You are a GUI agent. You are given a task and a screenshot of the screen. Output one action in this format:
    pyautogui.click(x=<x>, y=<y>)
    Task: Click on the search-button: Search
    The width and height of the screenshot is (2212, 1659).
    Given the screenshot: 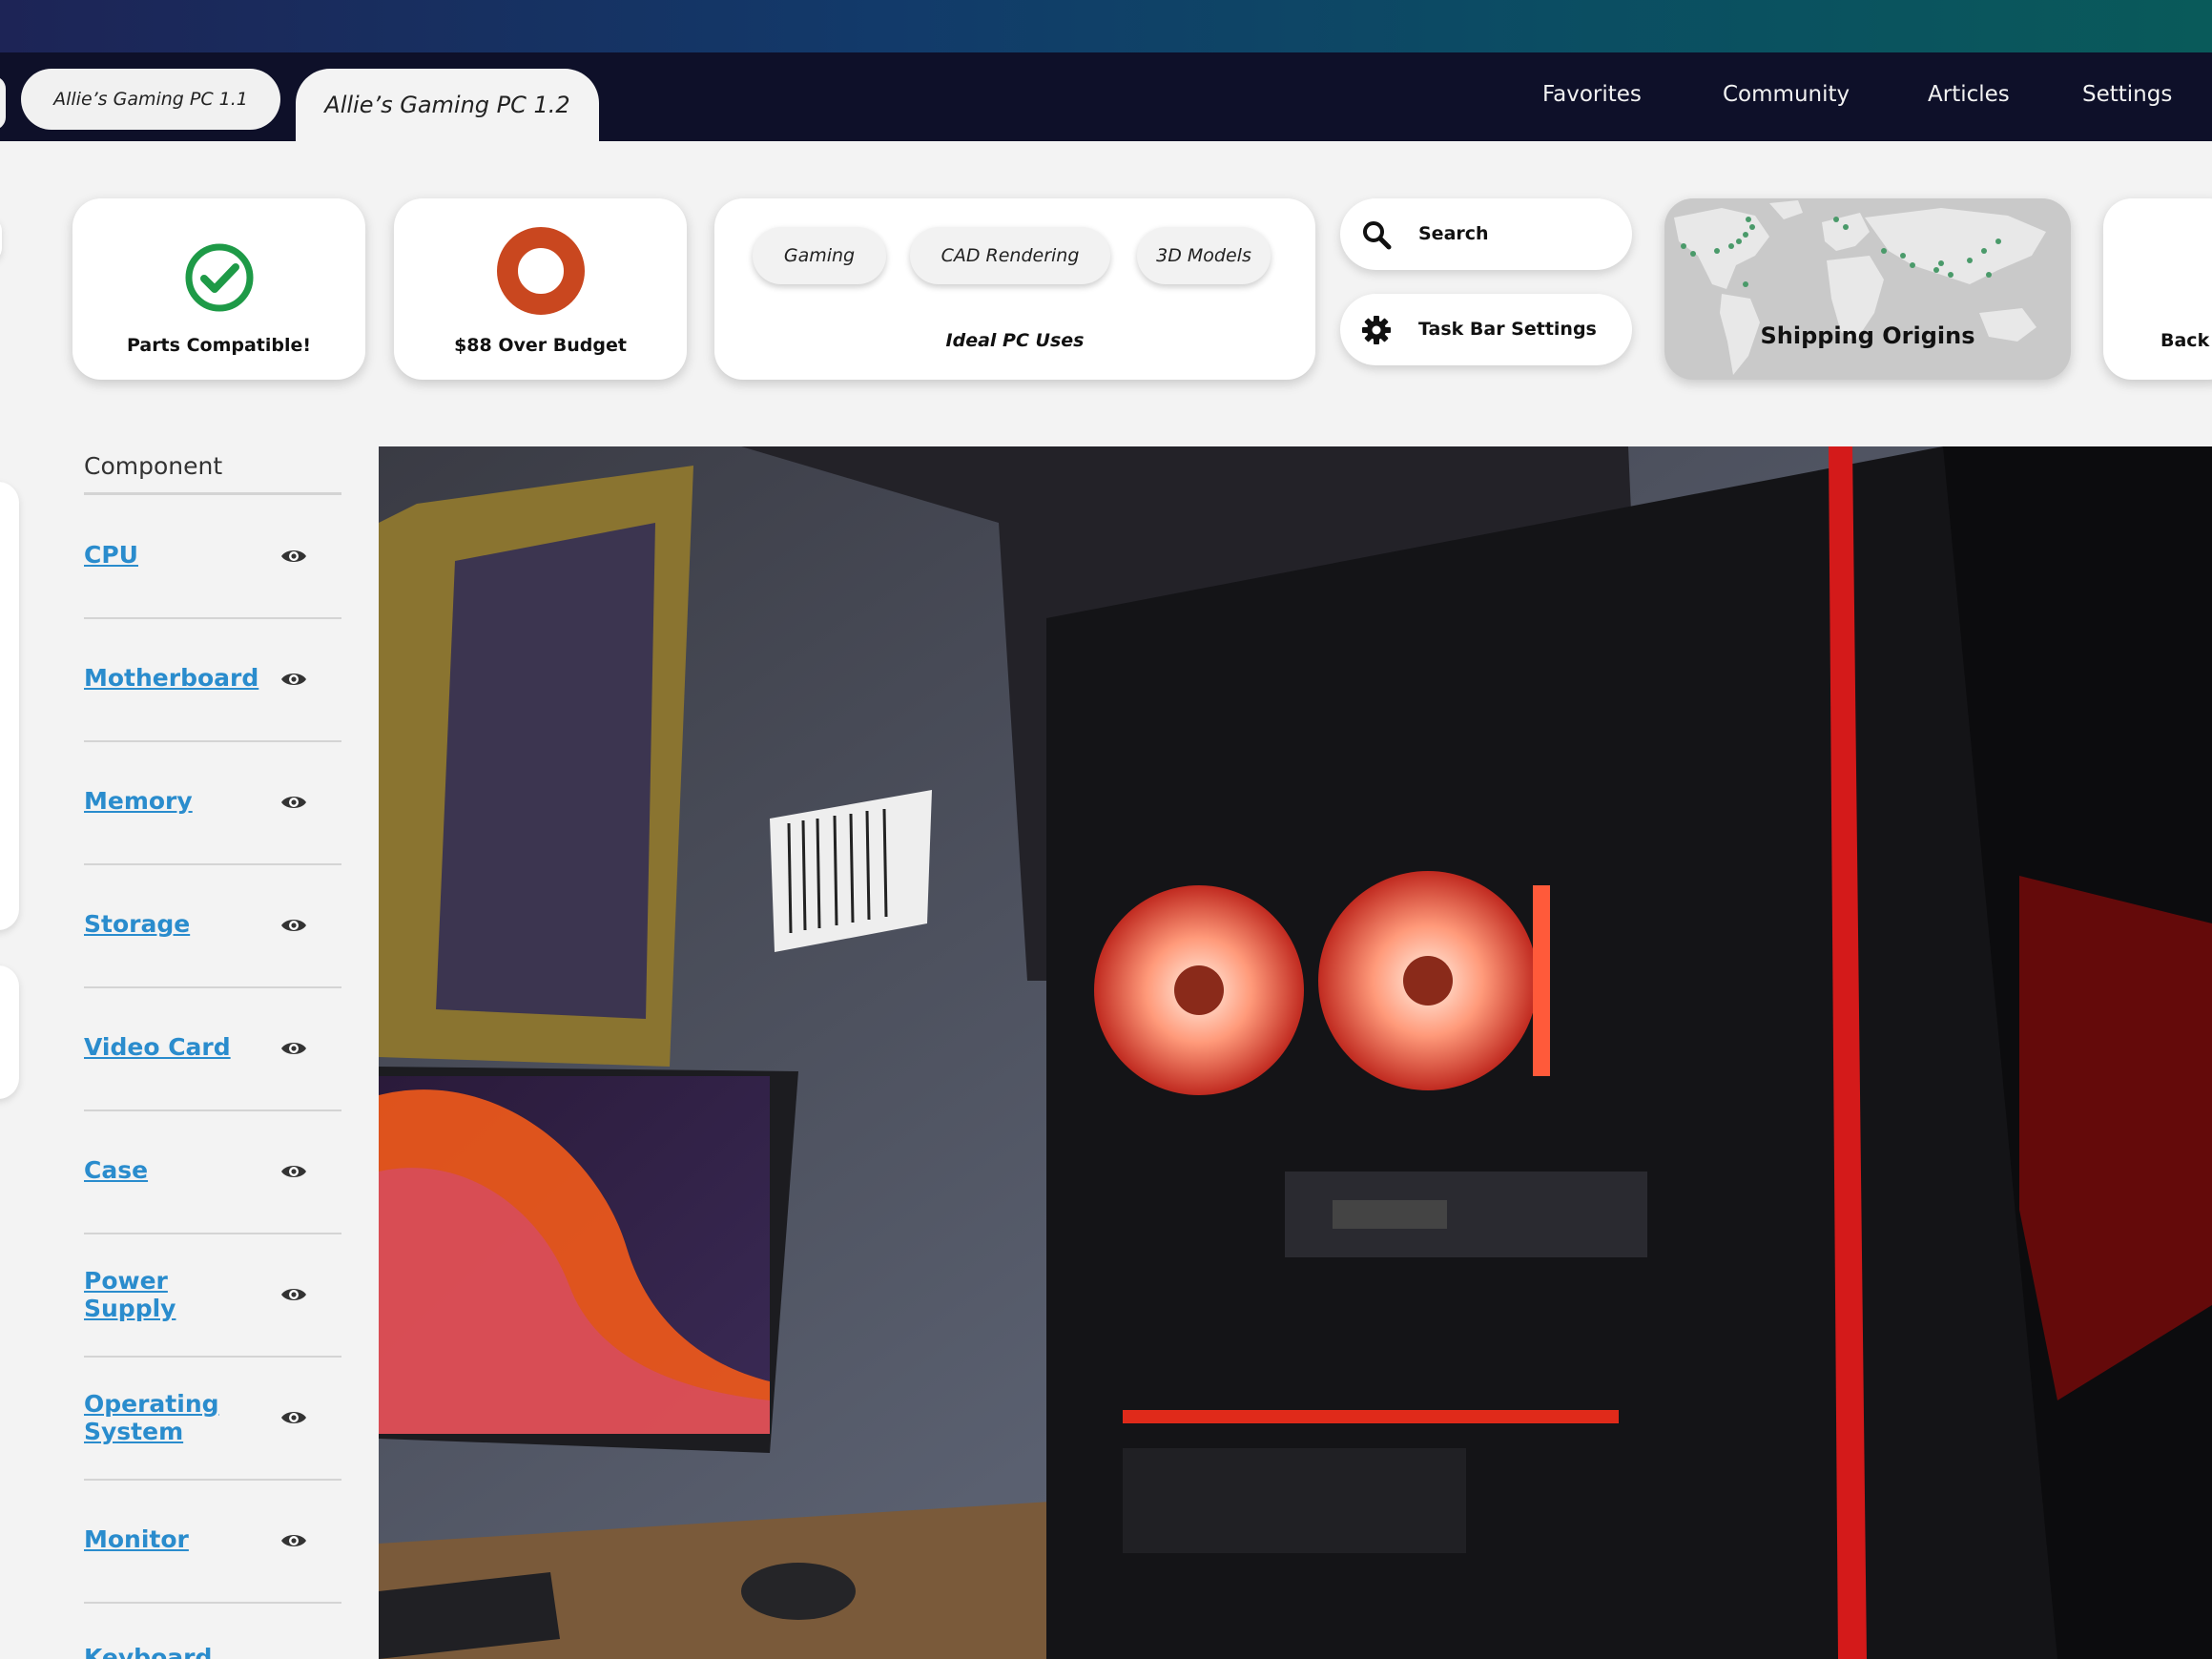 What is the action you would take?
    pyautogui.click(x=1486, y=234)
    